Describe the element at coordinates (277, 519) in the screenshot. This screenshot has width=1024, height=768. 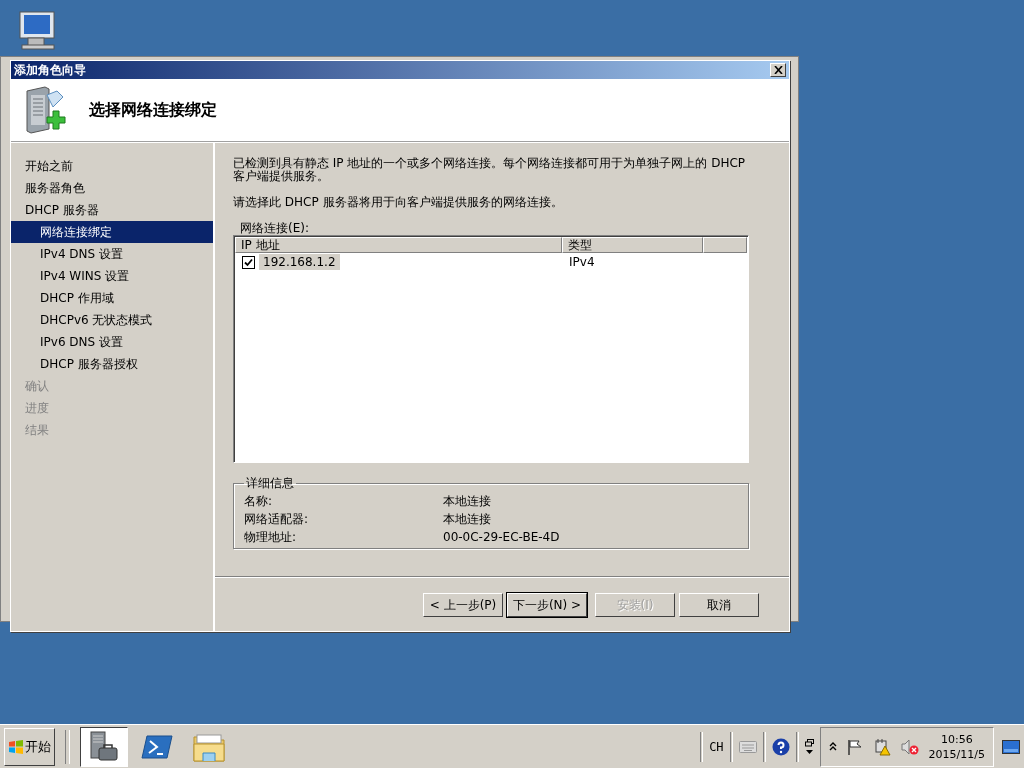
I see `field-label: 网络适配器:` at that location.